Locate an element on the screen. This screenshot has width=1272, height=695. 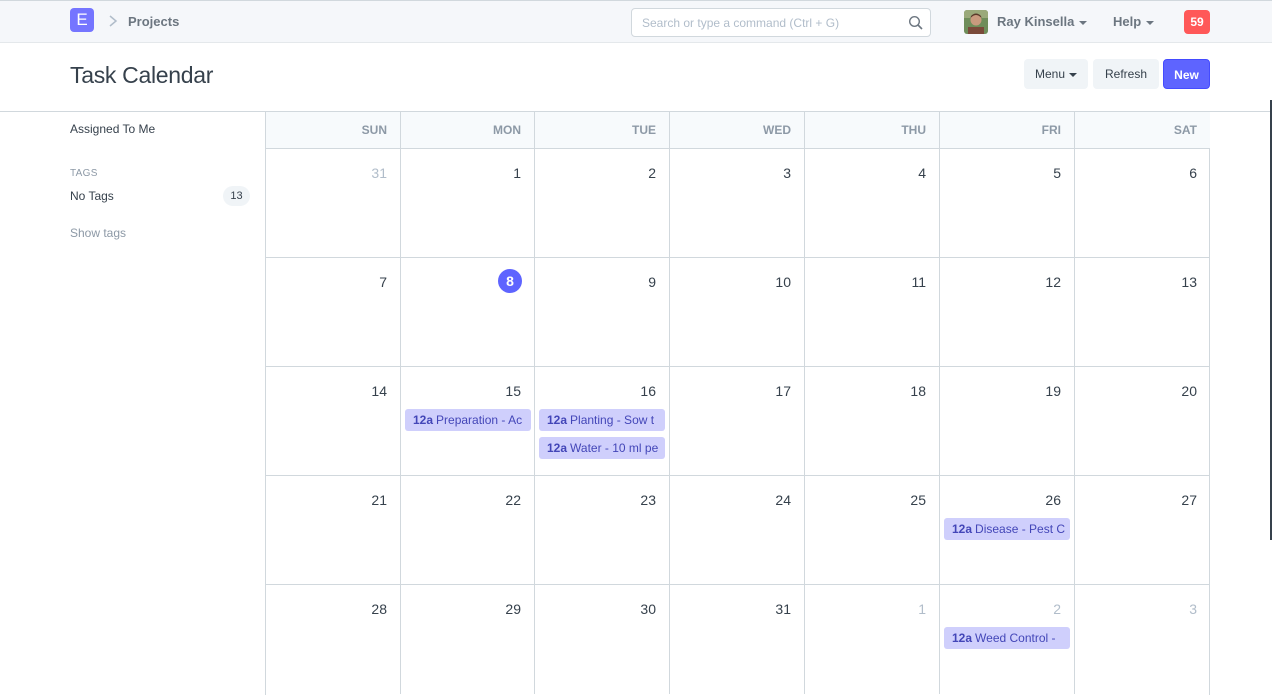
calendar-event: 12a Disease - Pest C is located at coordinates (1007, 529).